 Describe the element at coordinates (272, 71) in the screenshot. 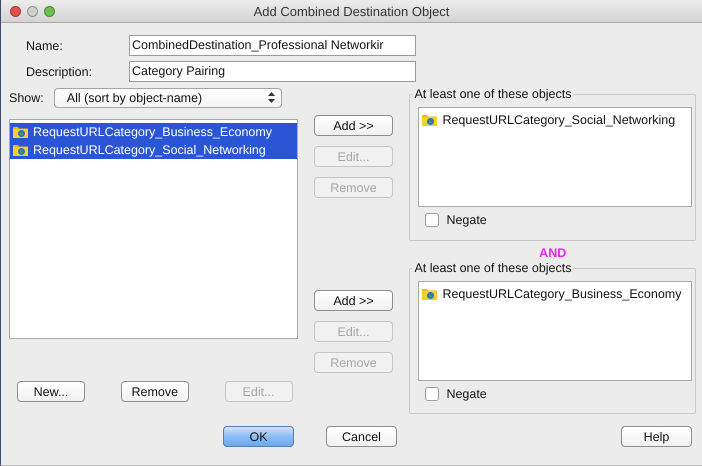

I see `input-field: Category Pairing` at that location.